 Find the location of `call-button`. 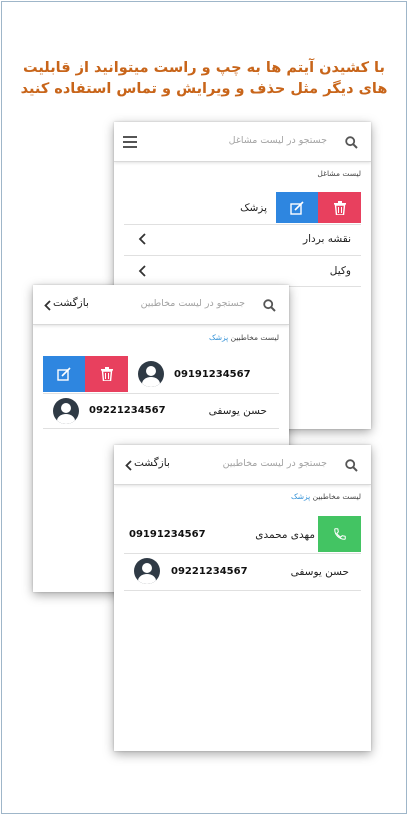

call-button is located at coordinates (339, 534).